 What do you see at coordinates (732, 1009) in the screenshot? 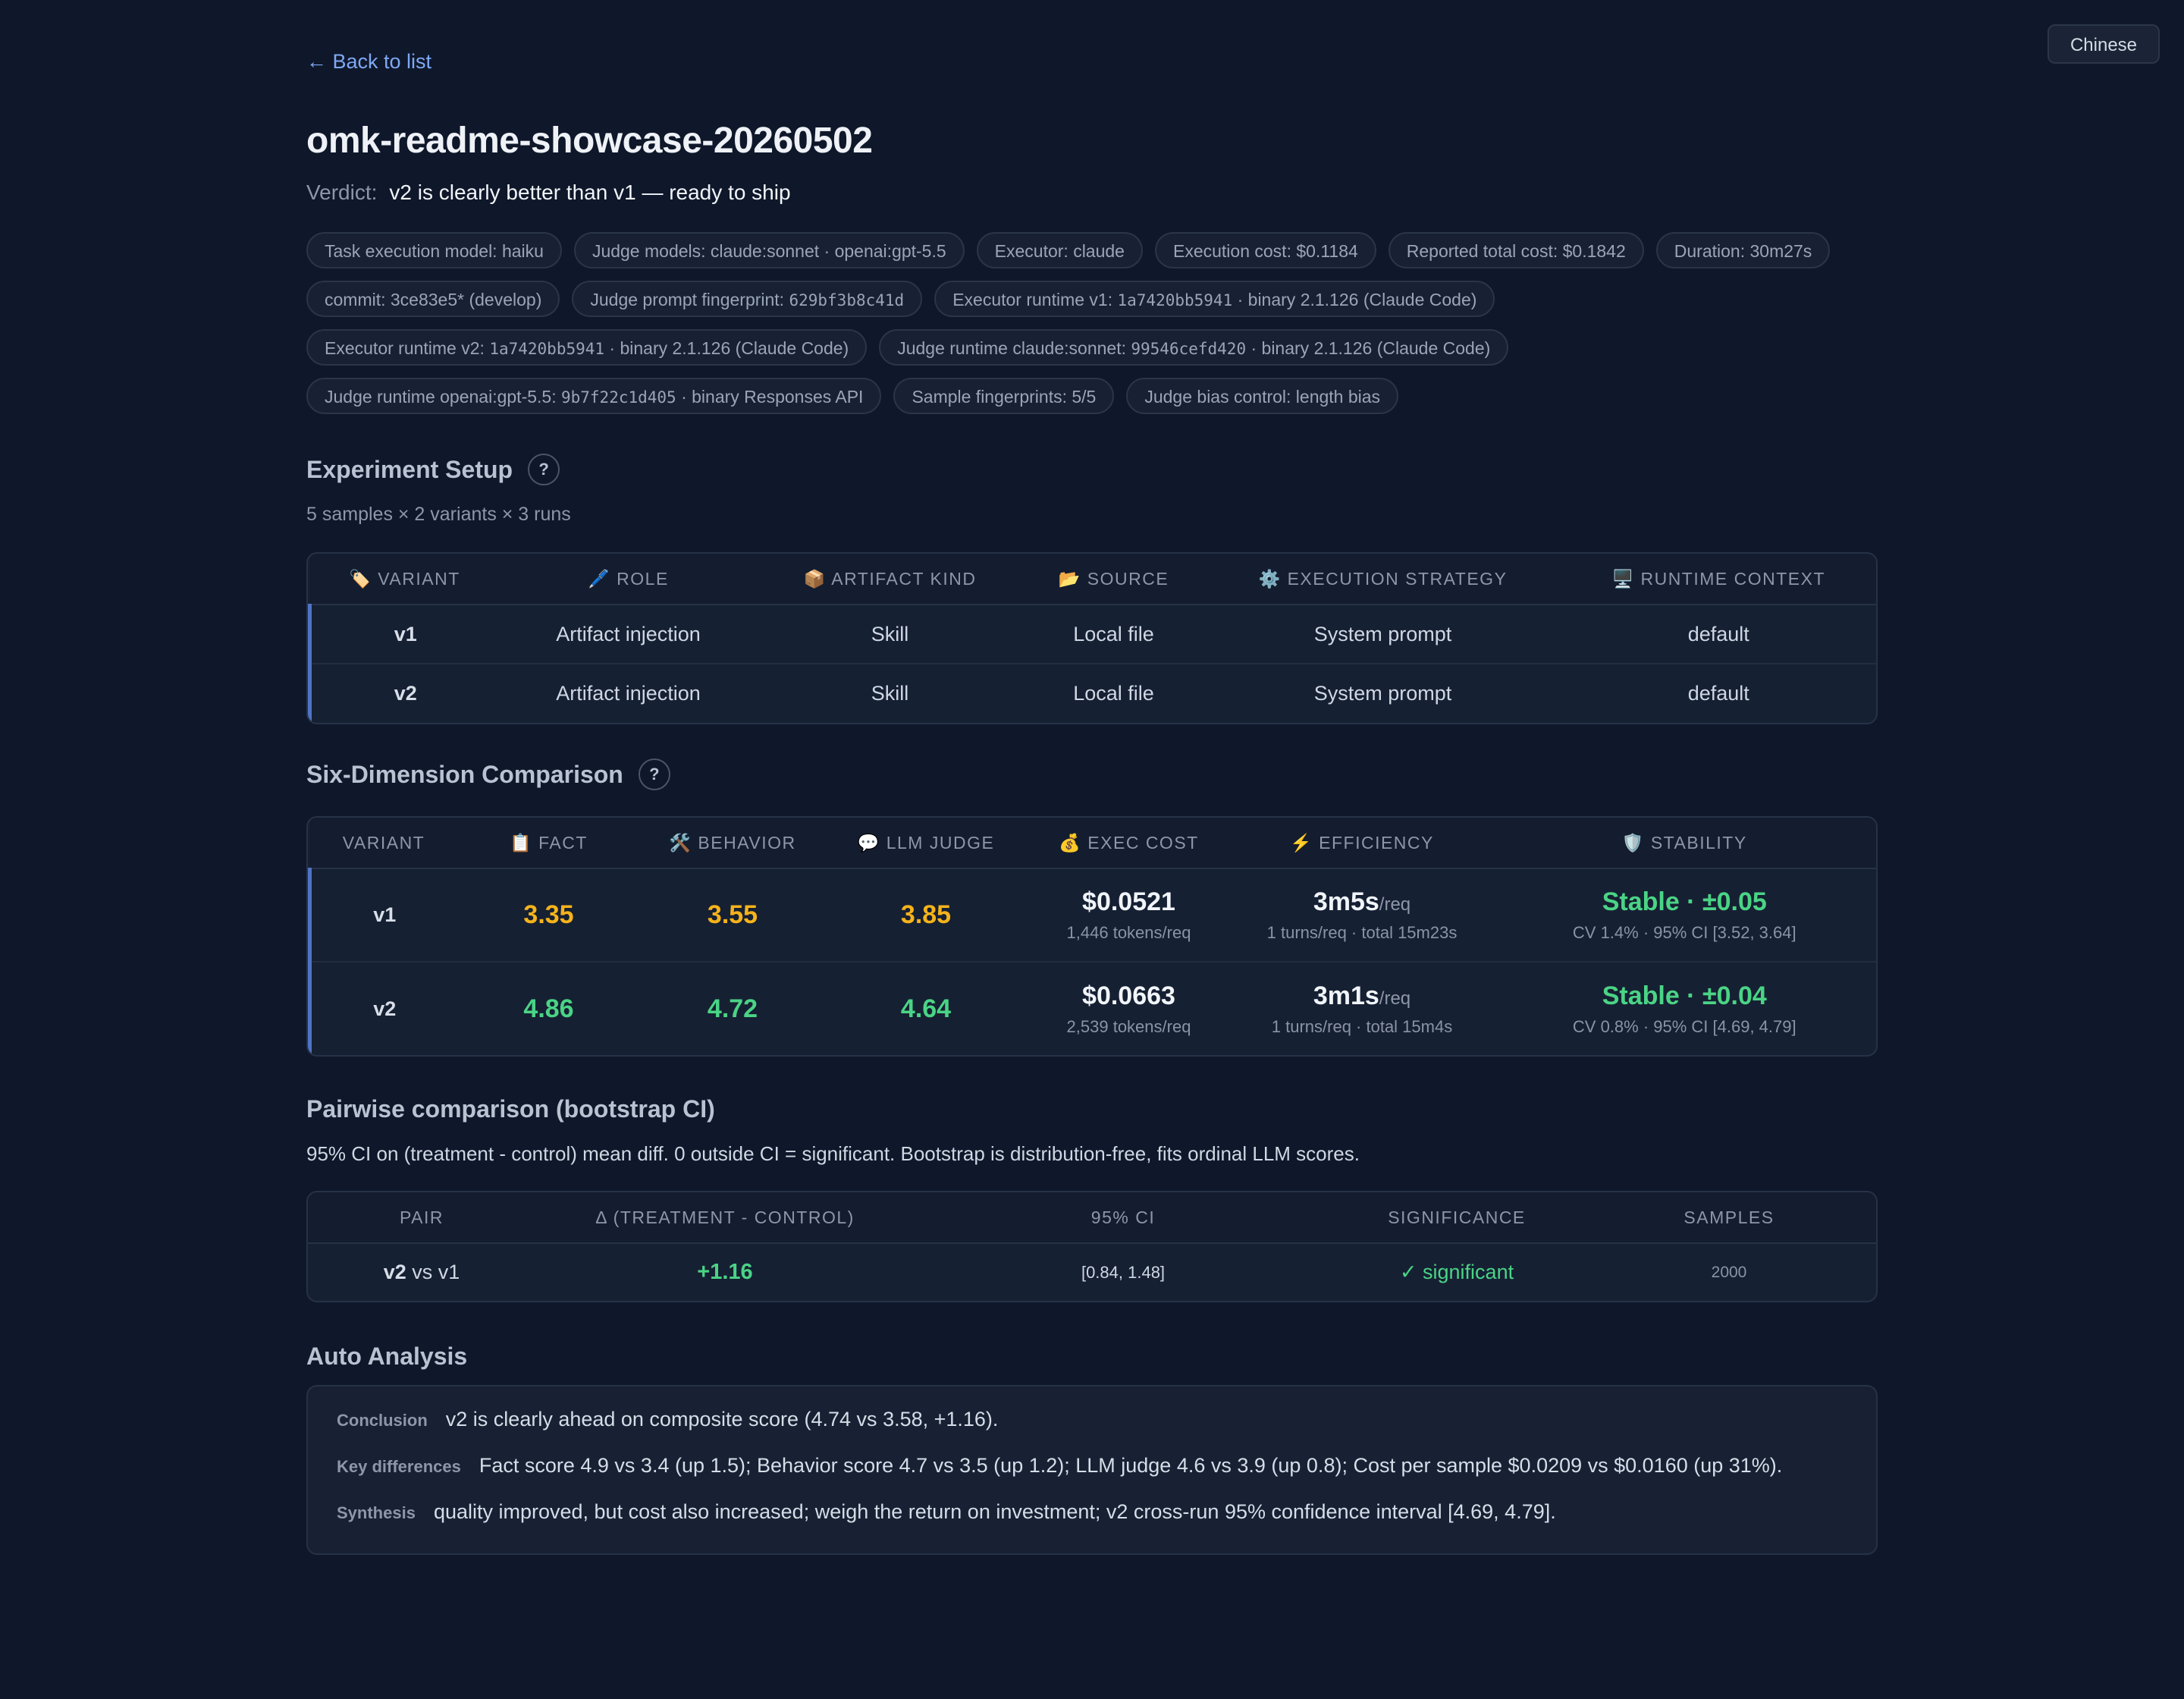
I see `cell-behavior: 4.72` at bounding box center [732, 1009].